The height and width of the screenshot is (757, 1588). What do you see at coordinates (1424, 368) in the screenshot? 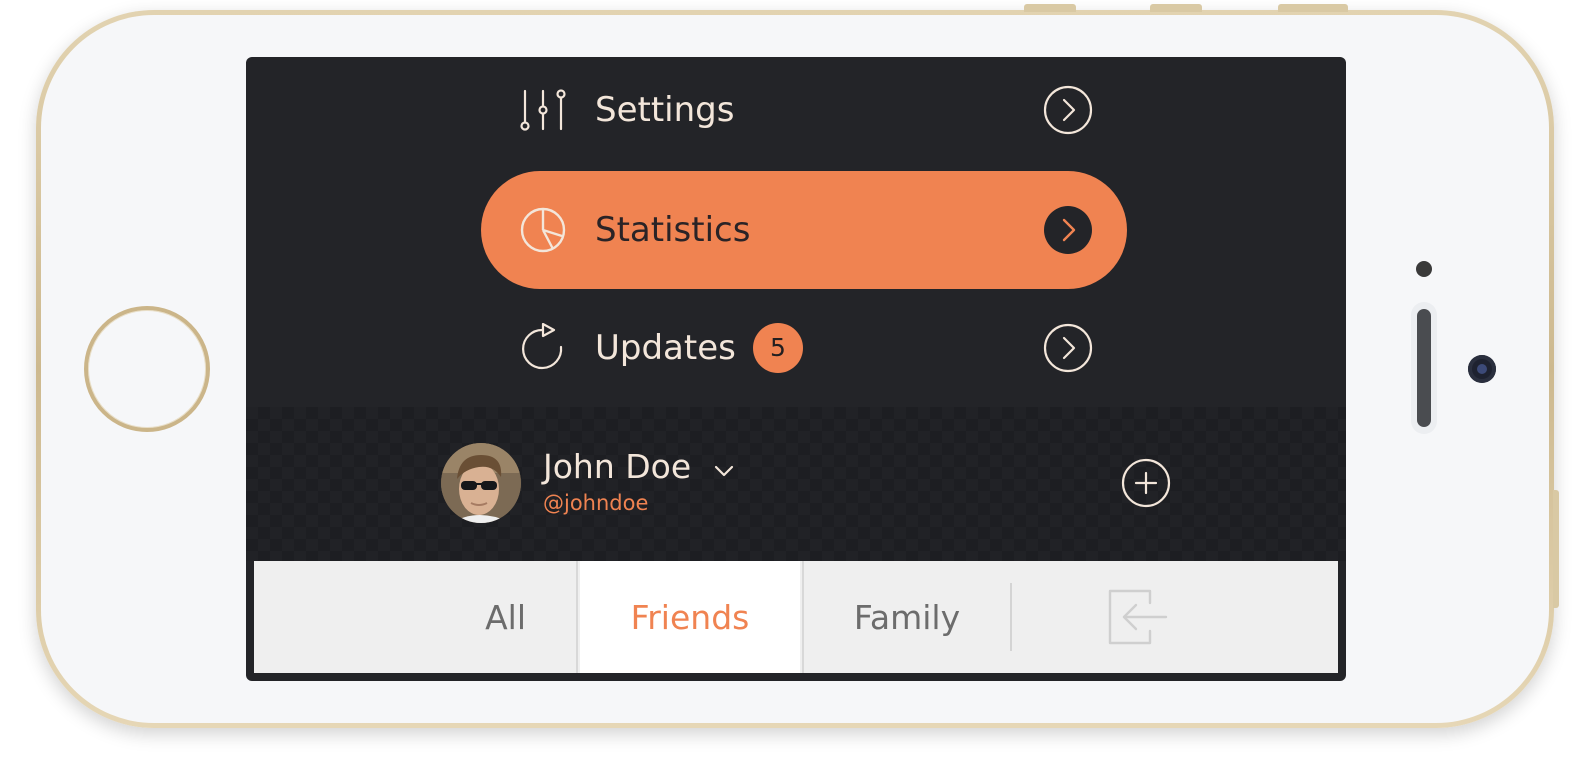
I see `earpiece-speaker` at bounding box center [1424, 368].